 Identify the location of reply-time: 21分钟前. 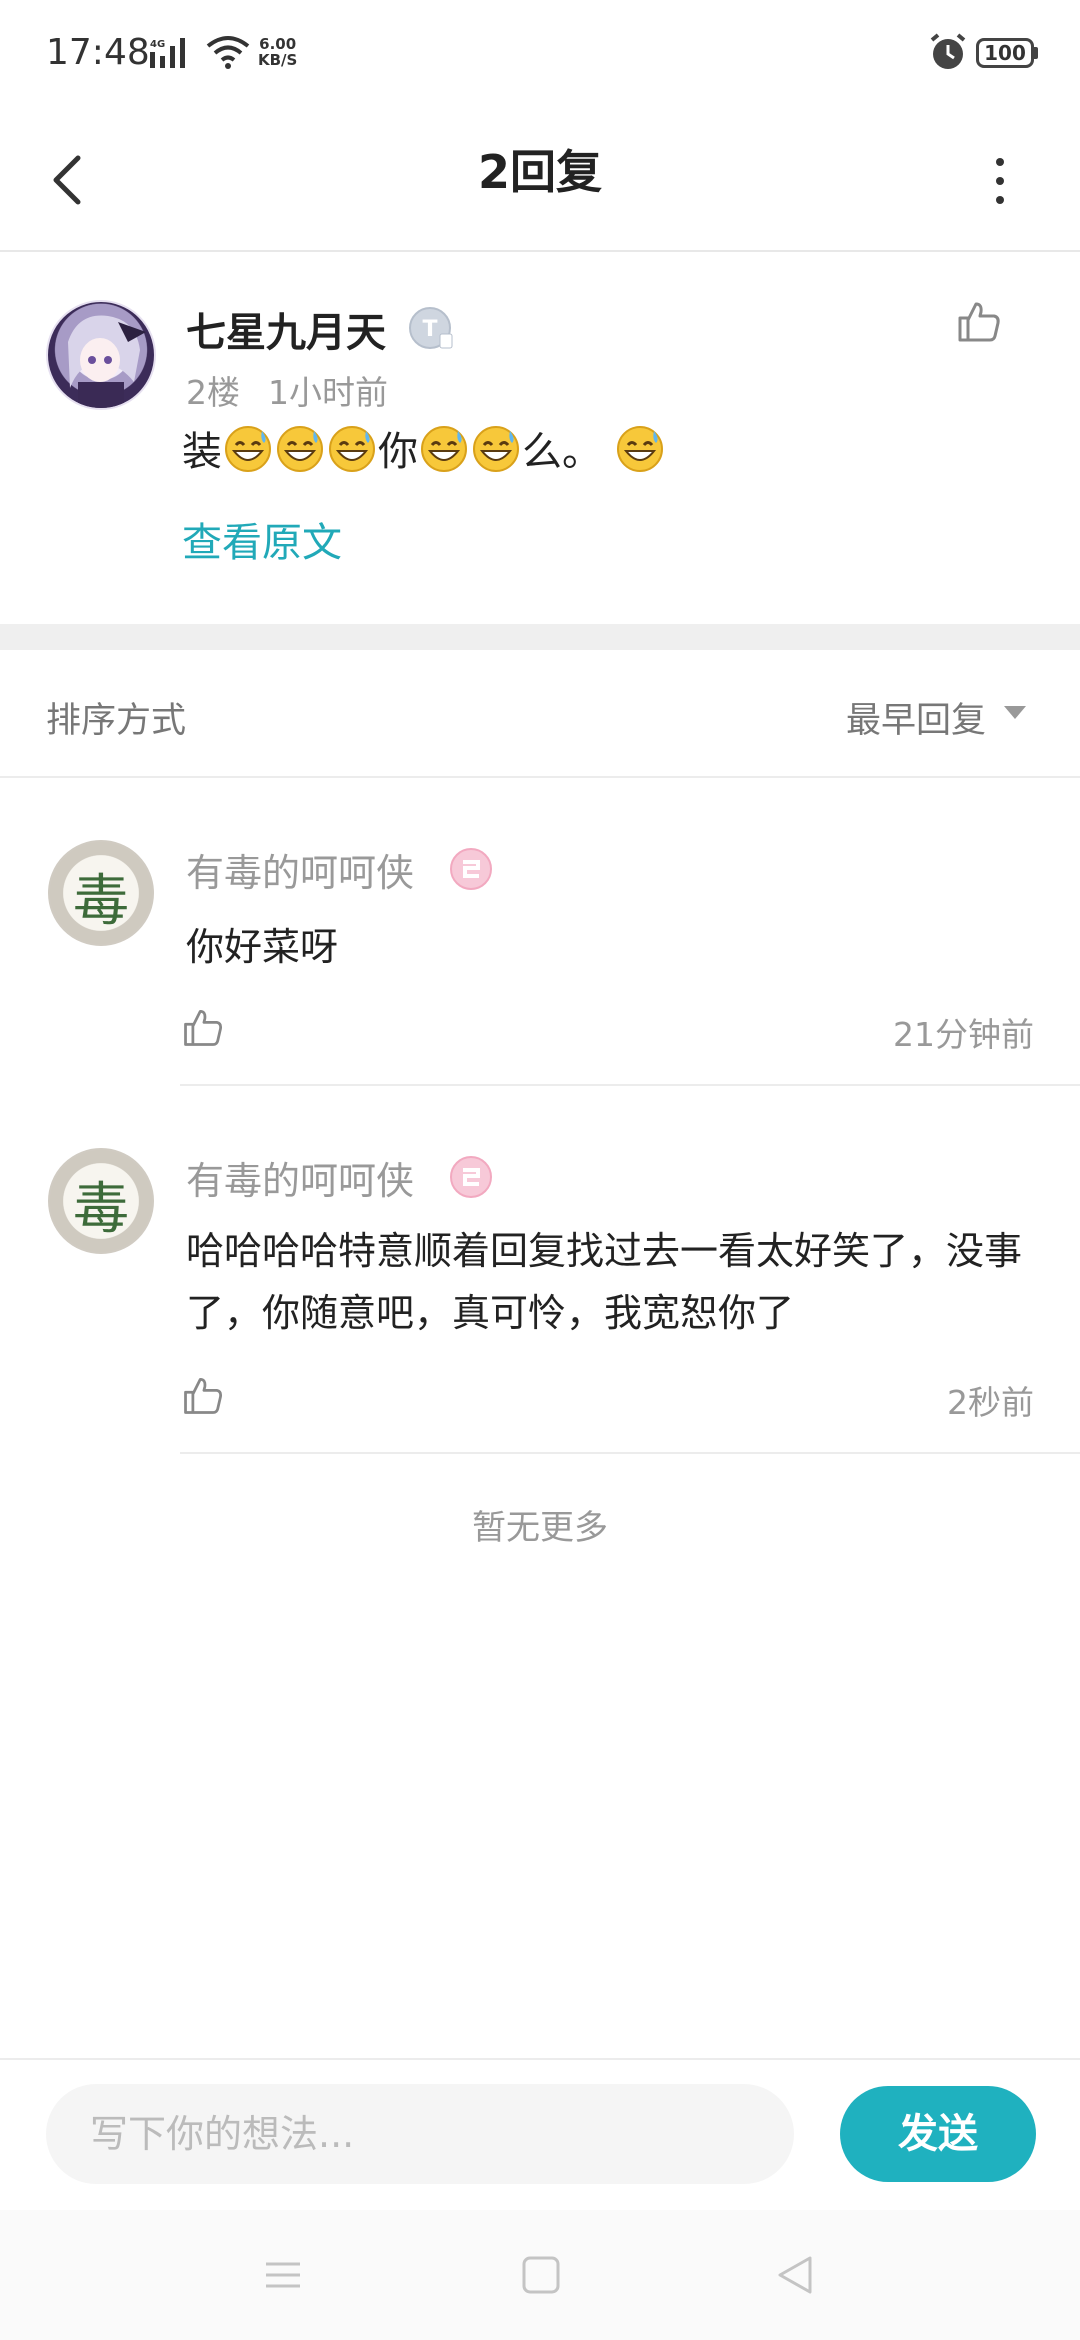
(963, 1034).